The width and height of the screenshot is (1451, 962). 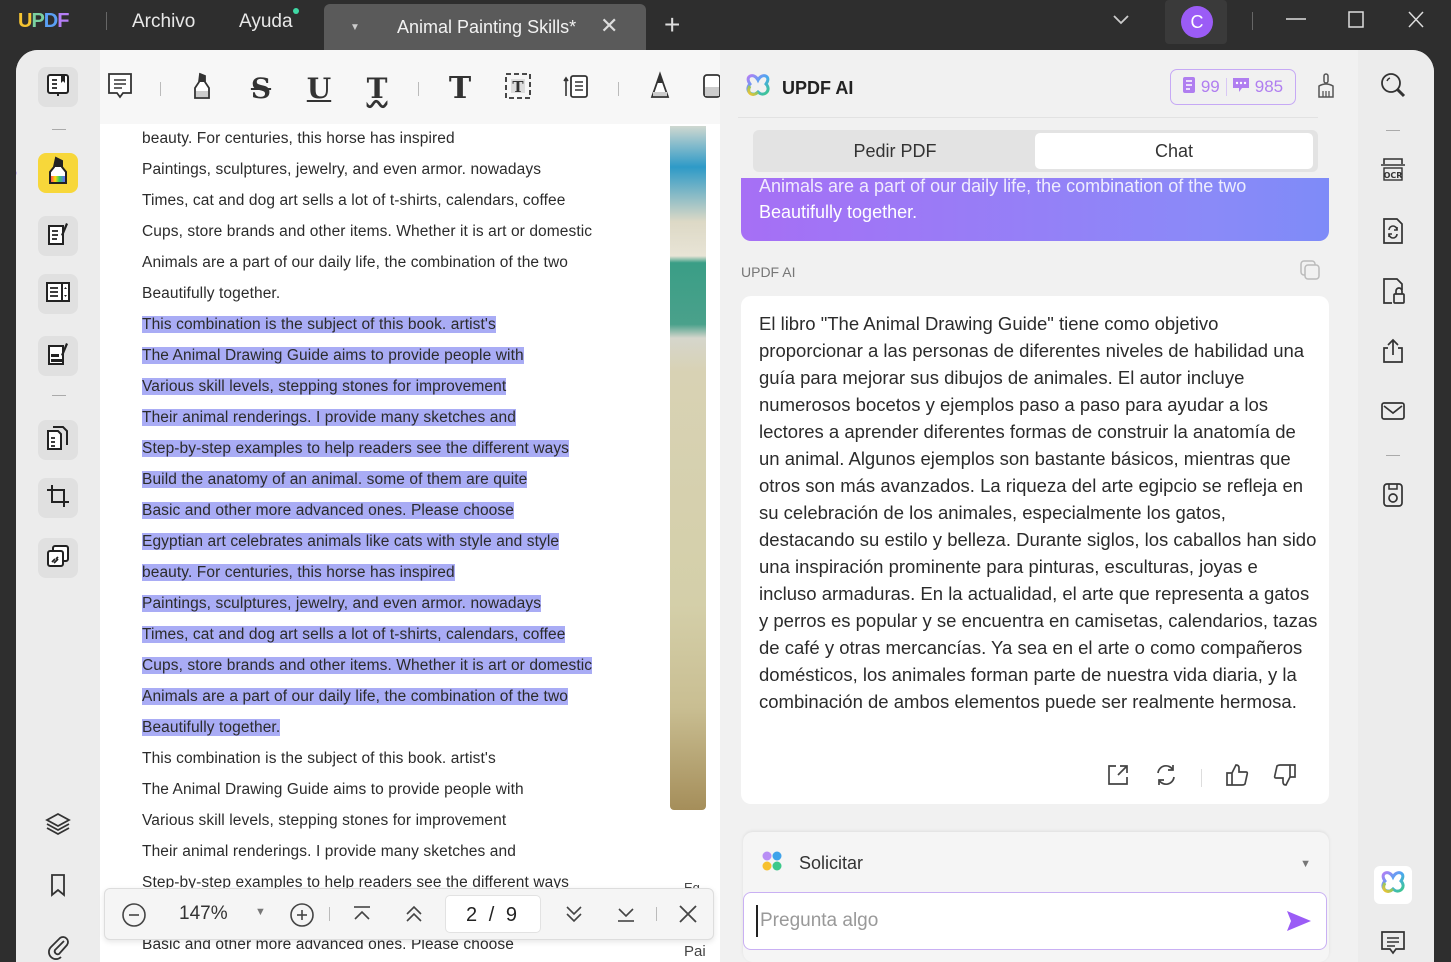 What do you see at coordinates (58, 173) in the screenshot?
I see `comment-mode-button` at bounding box center [58, 173].